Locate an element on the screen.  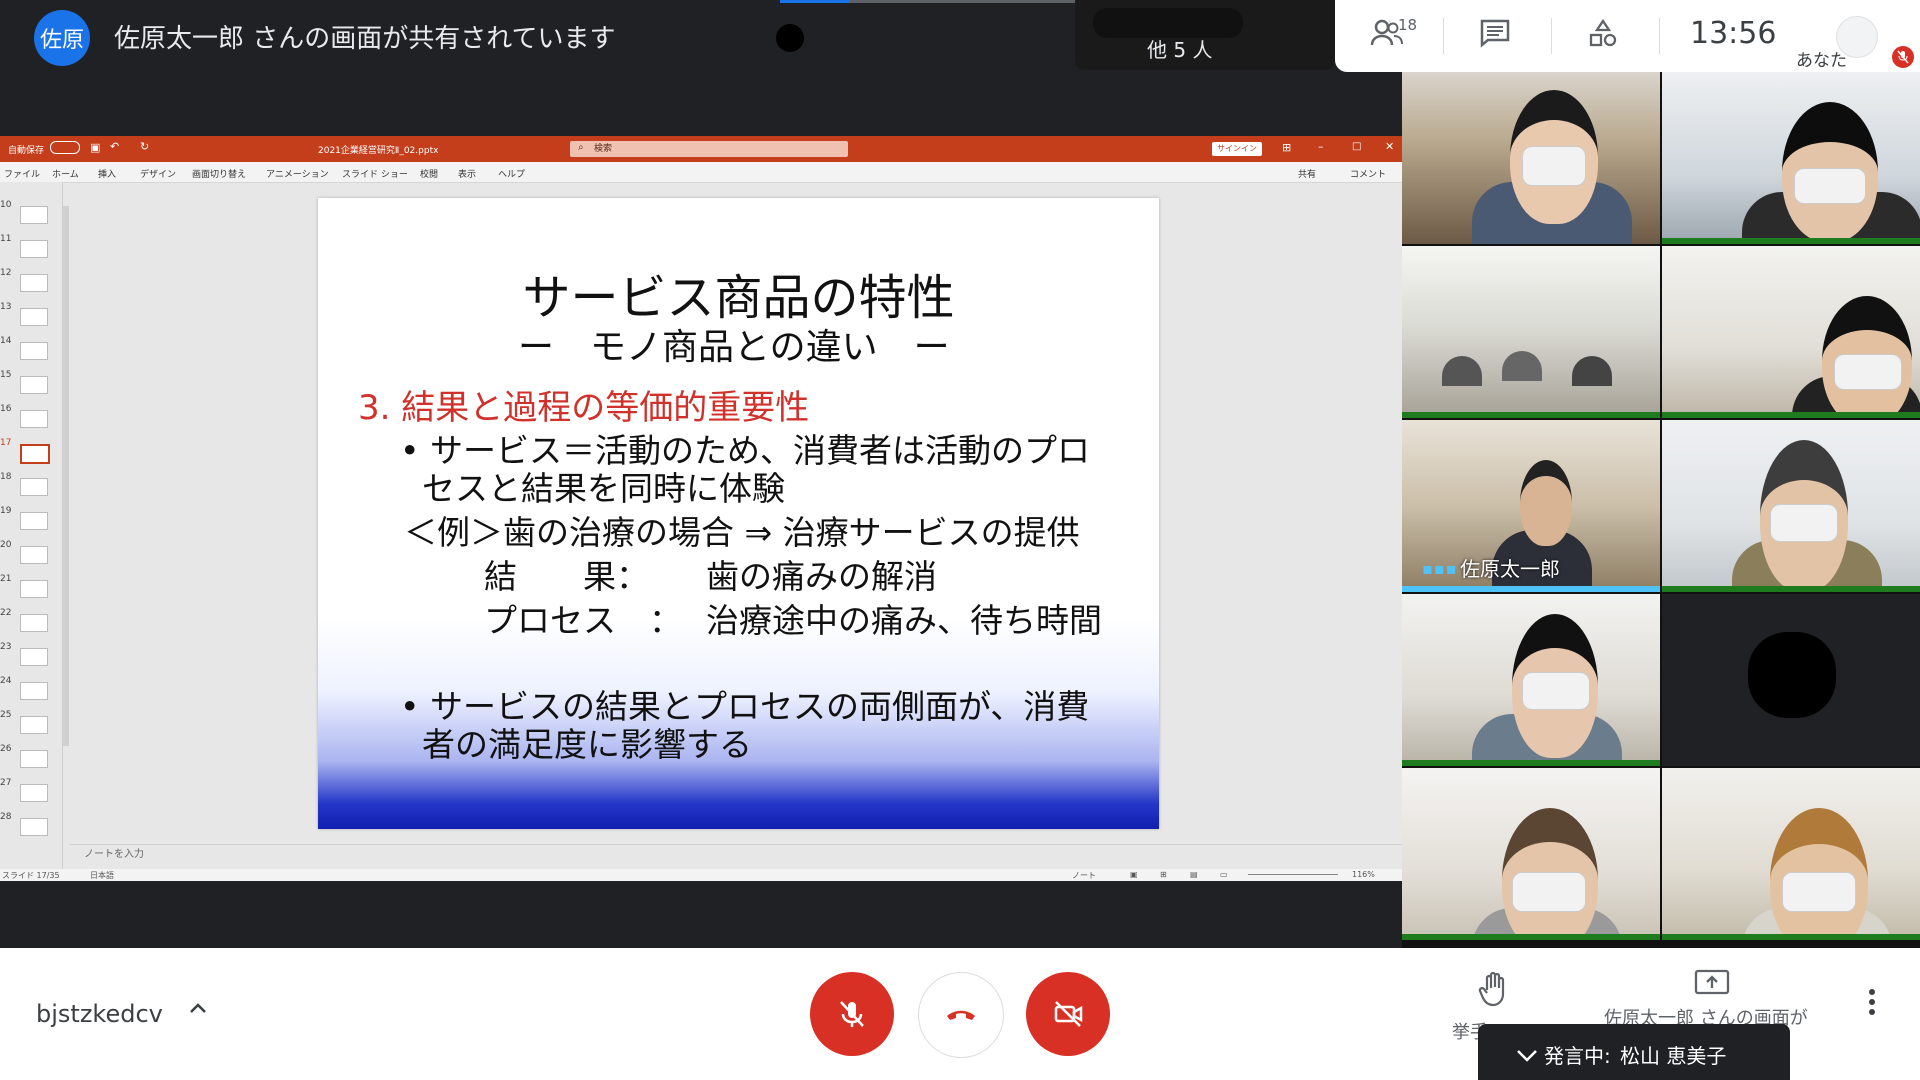
ppt-share-button: 共有 is located at coordinates (1307, 173).